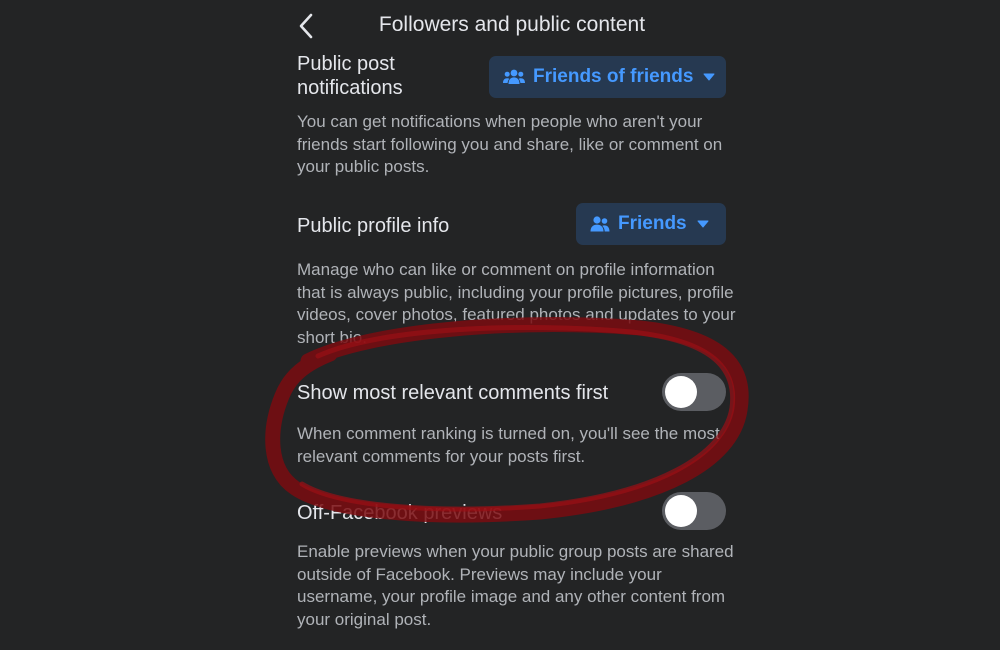  I want to click on comment-ranking-title: Show most relevant comments first, so click(453, 393).